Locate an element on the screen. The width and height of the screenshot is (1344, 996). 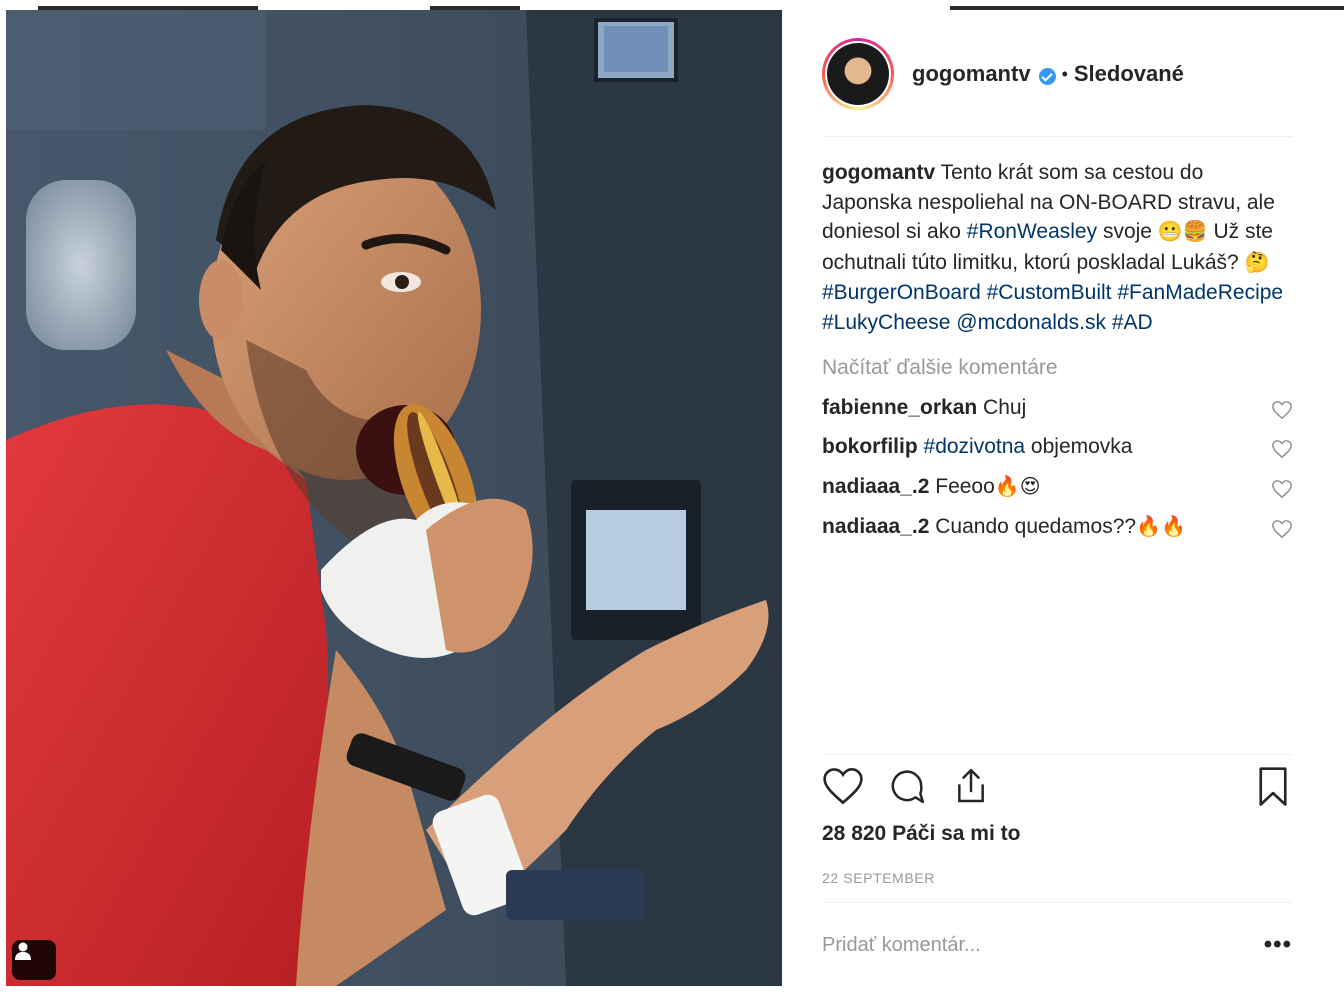
comment-item: nadiaaa_.2 Cuando quedamos??🔥🔥 is located at coordinates (1057, 527).